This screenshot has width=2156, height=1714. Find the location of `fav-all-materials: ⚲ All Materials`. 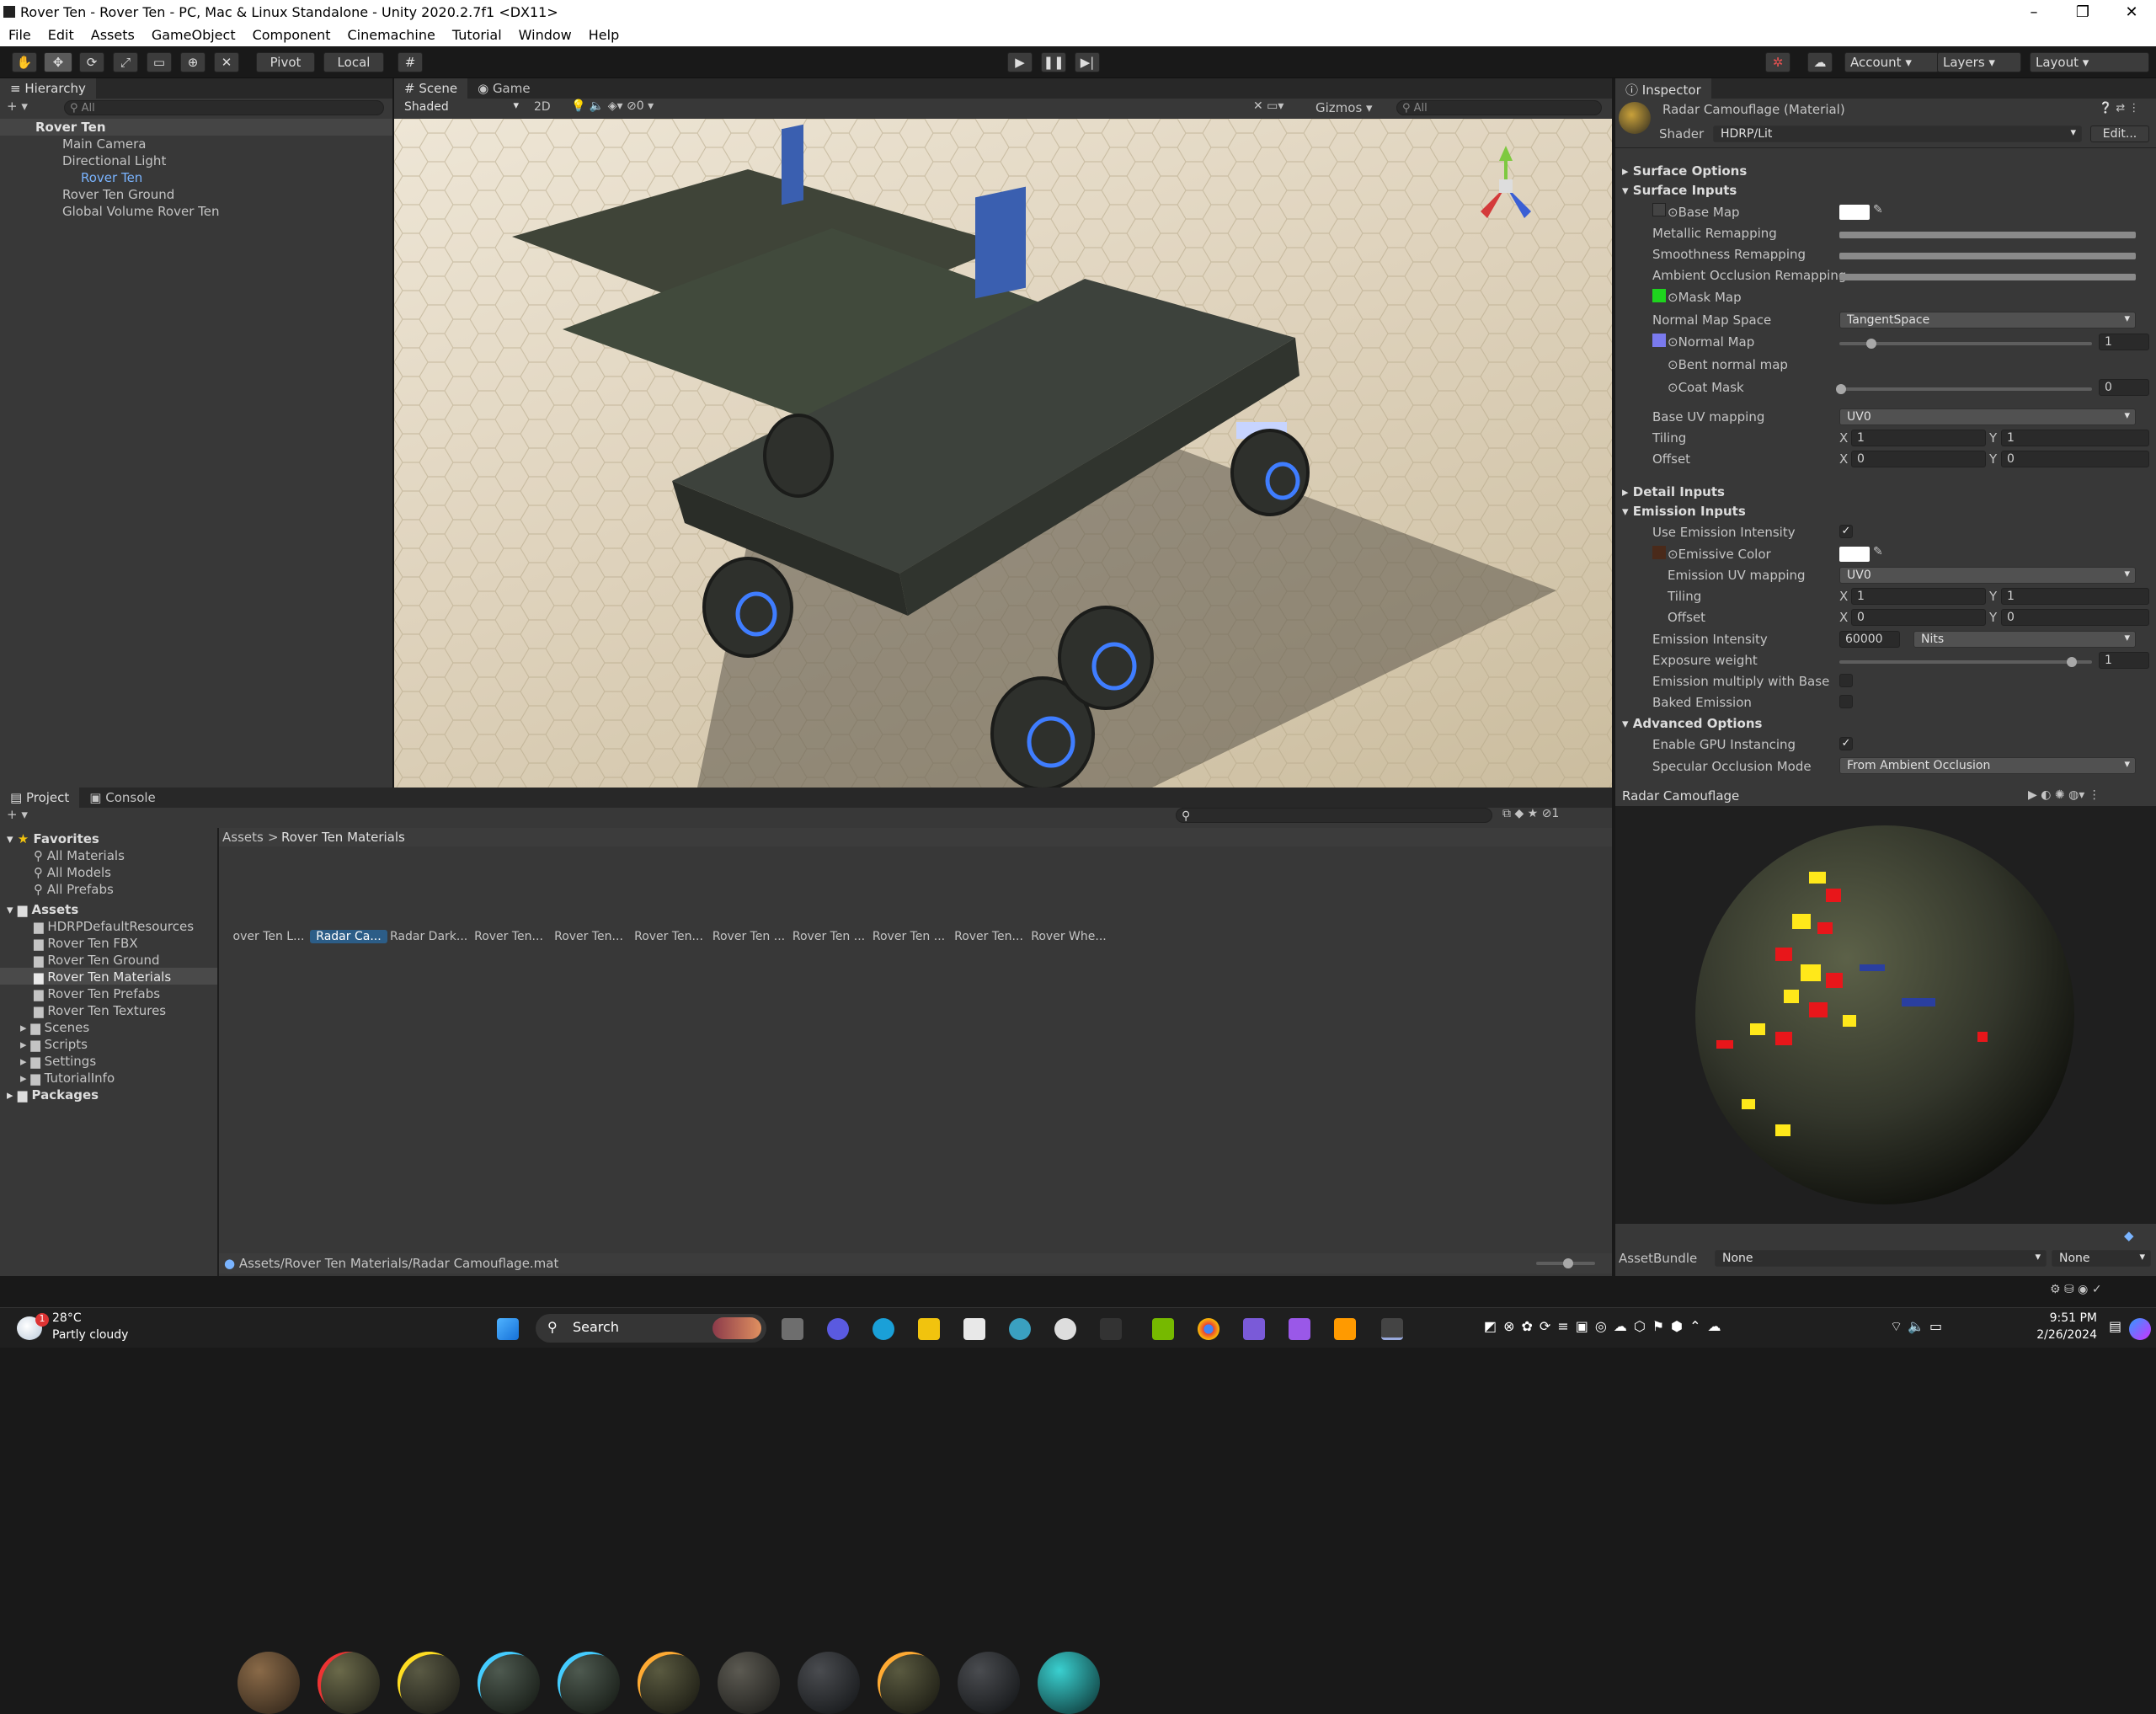

fav-all-materials: ⚲ All Materials is located at coordinates (79, 855).